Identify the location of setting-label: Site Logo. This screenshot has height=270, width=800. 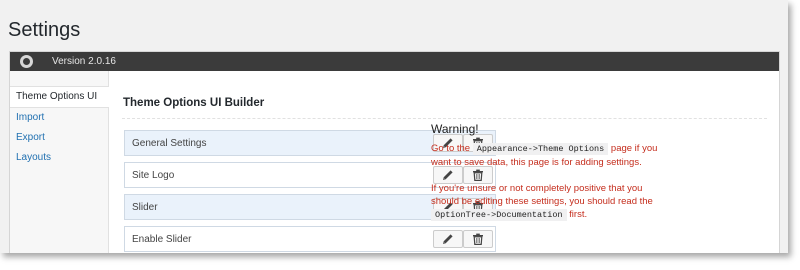
(153, 175).